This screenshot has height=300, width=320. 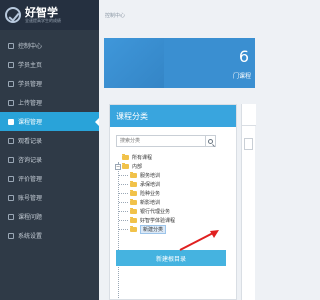 I want to click on sidebar-item-account-mgmt: 账号管理, so click(x=49, y=197).